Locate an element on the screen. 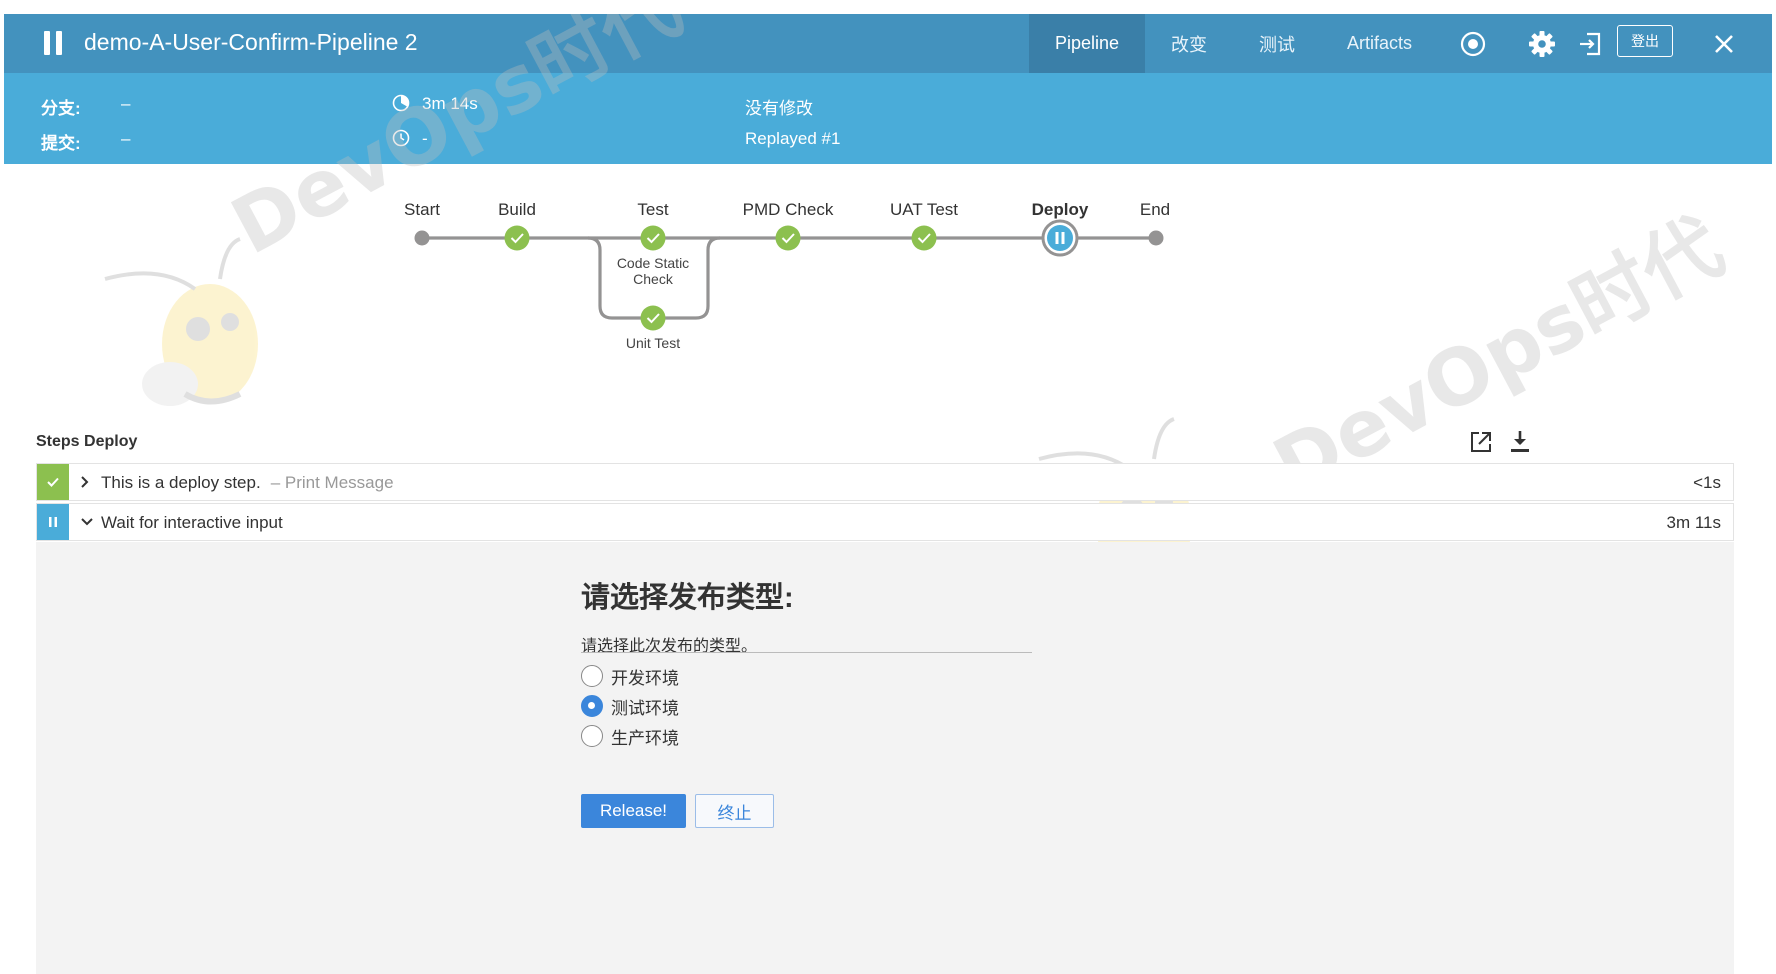 The image size is (1776, 974). step-title-text: This is a deploy step. is located at coordinates (181, 482).